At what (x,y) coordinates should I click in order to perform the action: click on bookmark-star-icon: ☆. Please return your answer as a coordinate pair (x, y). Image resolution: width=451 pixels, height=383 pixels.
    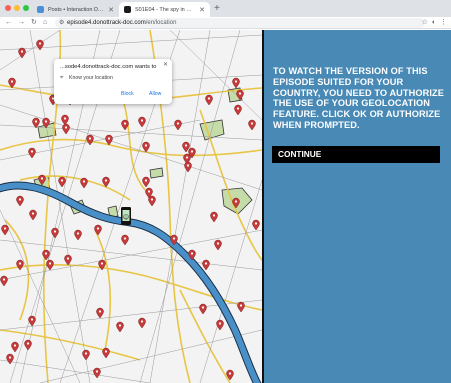
    Looking at the image, I should click on (425, 22).